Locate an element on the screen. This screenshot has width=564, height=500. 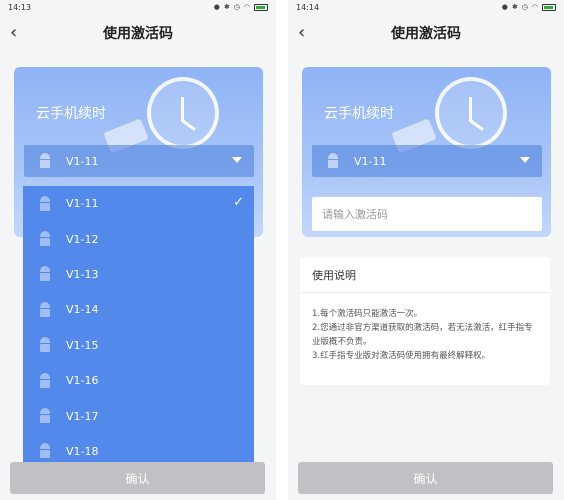
dropdown-item-label: V1-11 is located at coordinates (82, 204).